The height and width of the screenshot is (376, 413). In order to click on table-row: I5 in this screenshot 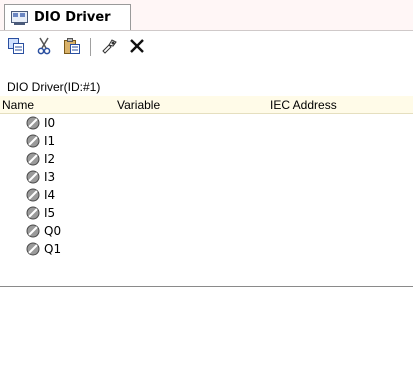, I will do `click(206, 213)`.